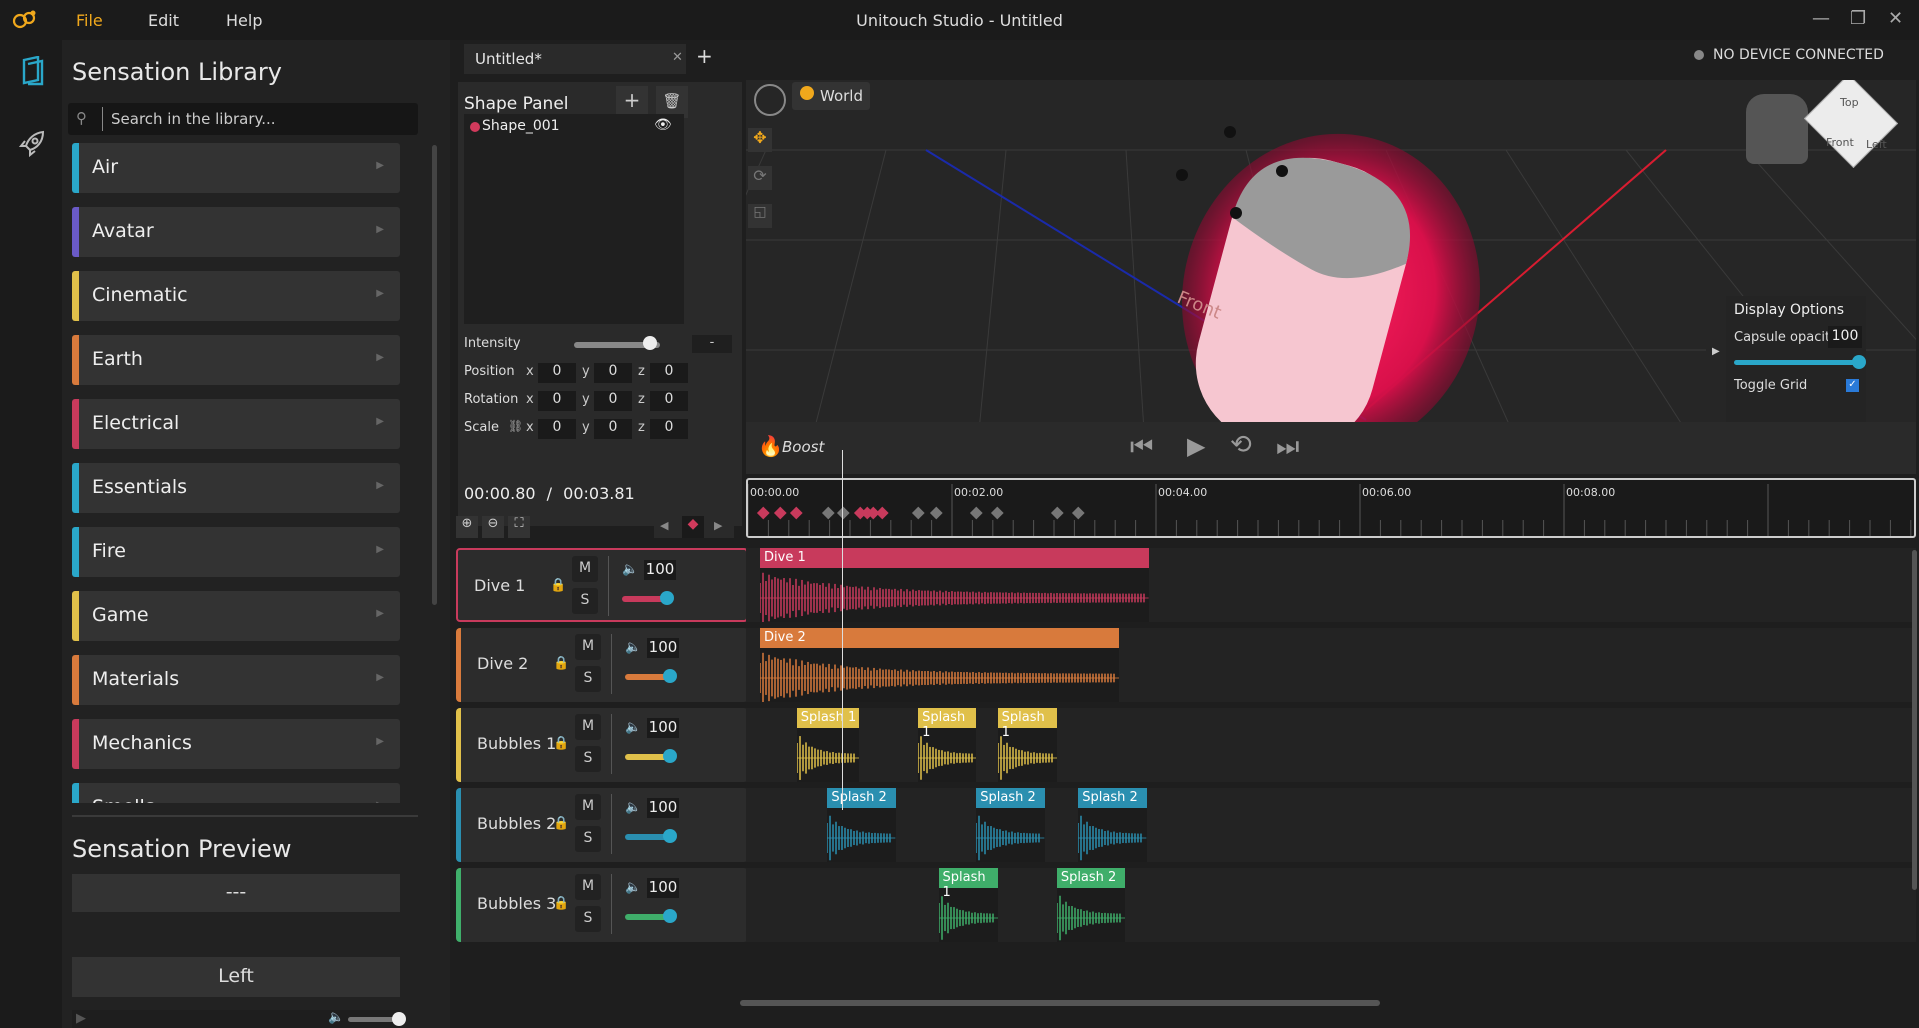  What do you see at coordinates (236, 488) in the screenshot?
I see `category-essentials: Essentials ▶` at bounding box center [236, 488].